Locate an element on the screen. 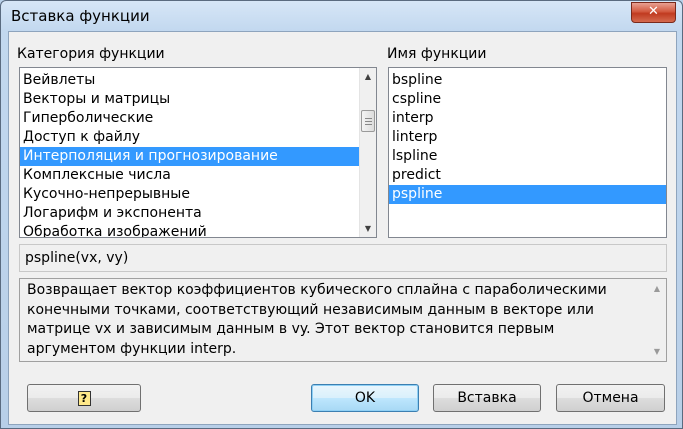 This screenshot has height=429, width=683. function-list-item: pspline is located at coordinates (527, 194).